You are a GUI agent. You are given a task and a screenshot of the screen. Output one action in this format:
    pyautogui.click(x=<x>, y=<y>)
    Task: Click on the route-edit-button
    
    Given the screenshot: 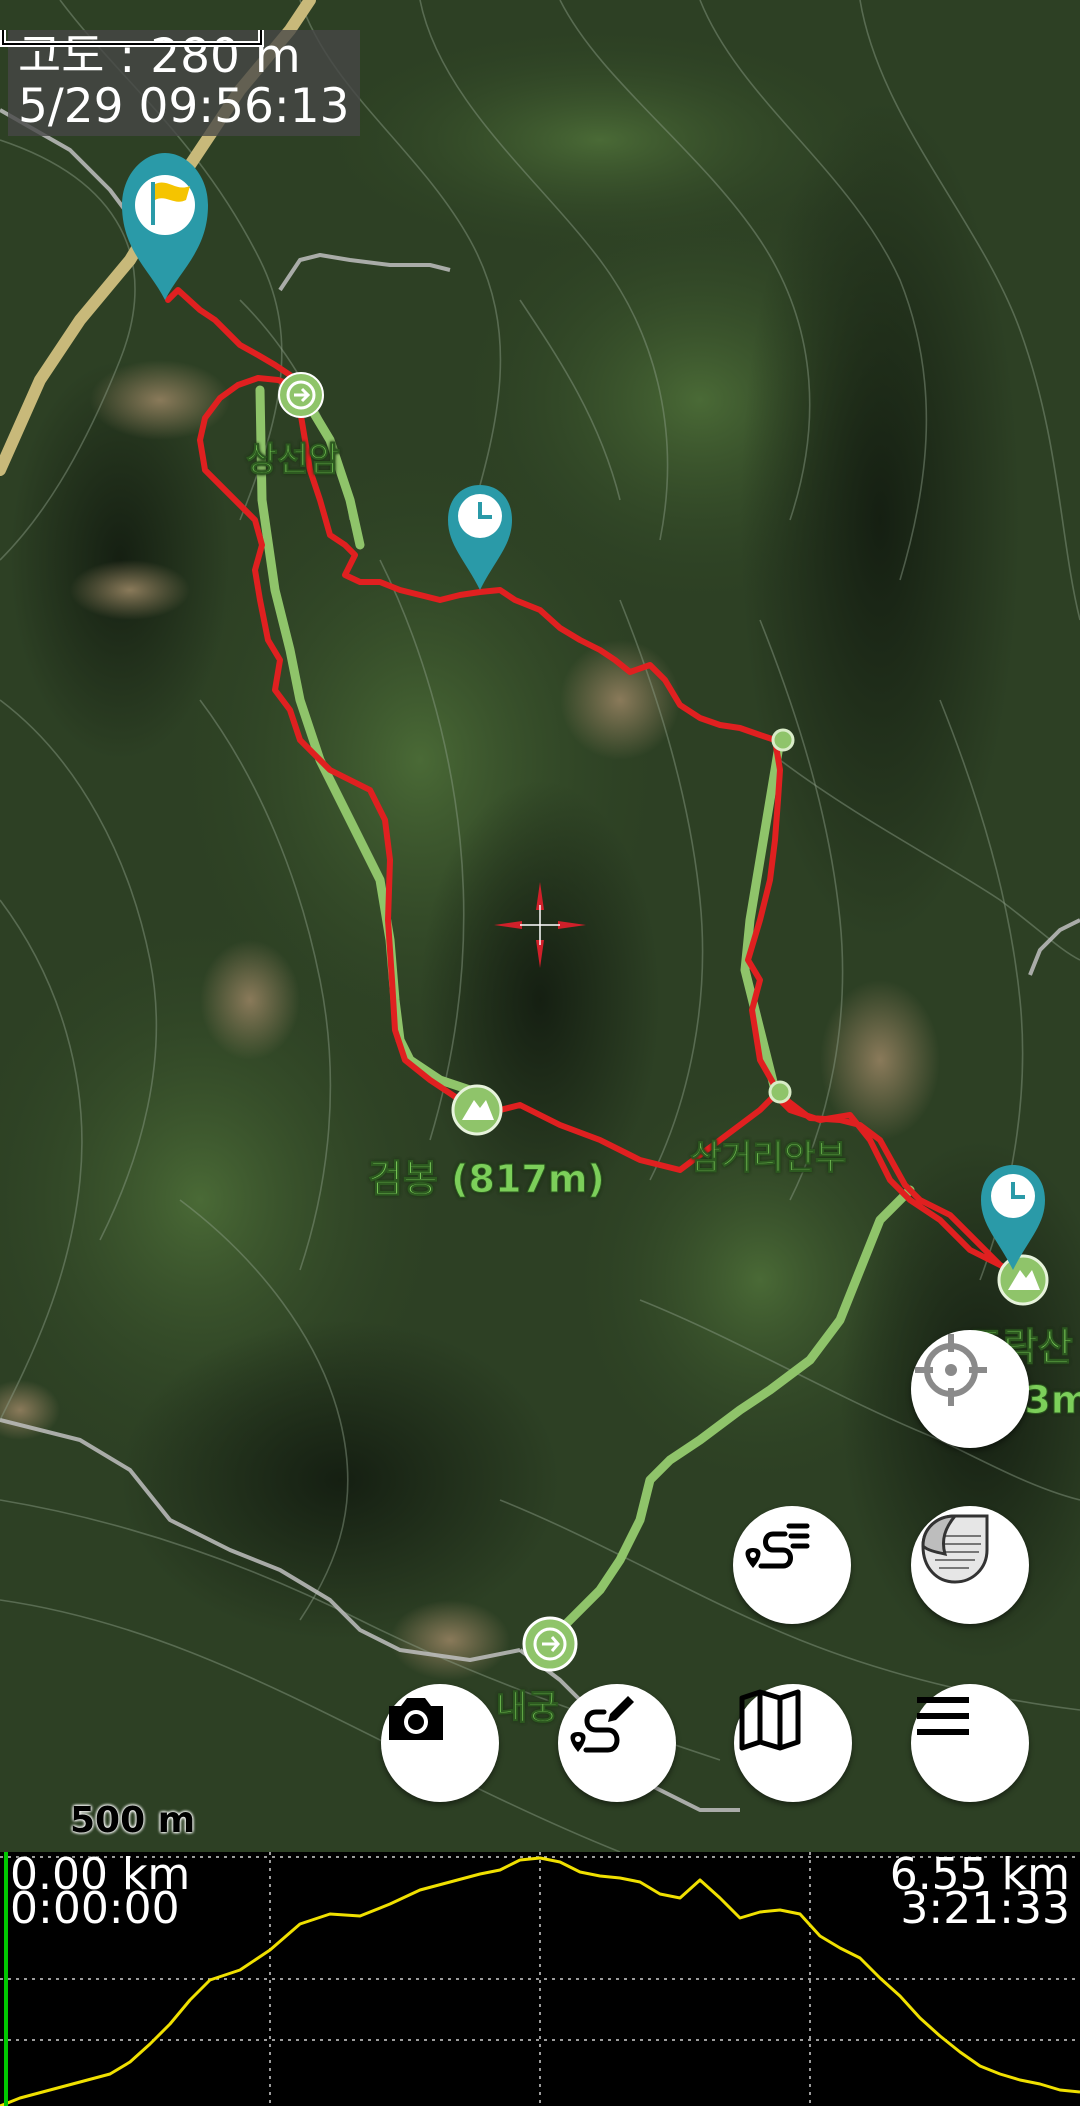 What is the action you would take?
    pyautogui.click(x=617, y=1743)
    